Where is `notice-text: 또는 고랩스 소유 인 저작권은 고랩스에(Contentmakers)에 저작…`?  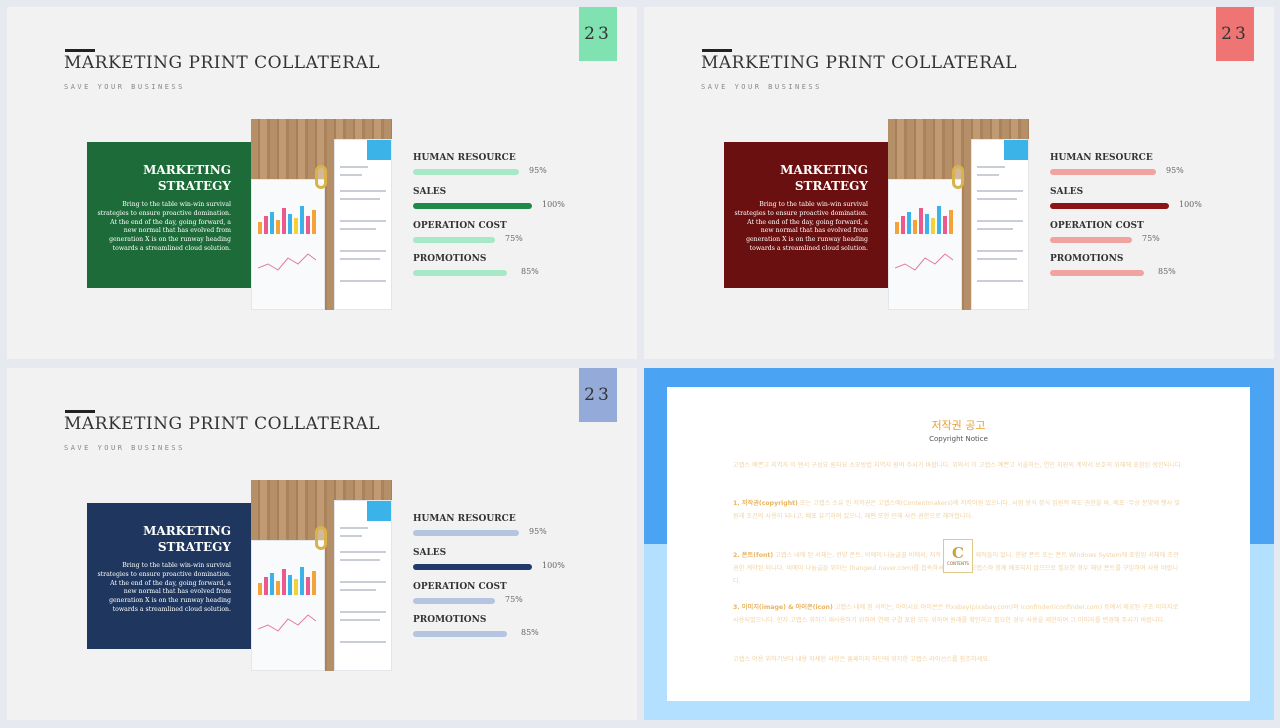 notice-text: 또는 고랩스 소유 인 저작권은 고랩스에(Contentmakers)에 저작… is located at coordinates (956, 510).